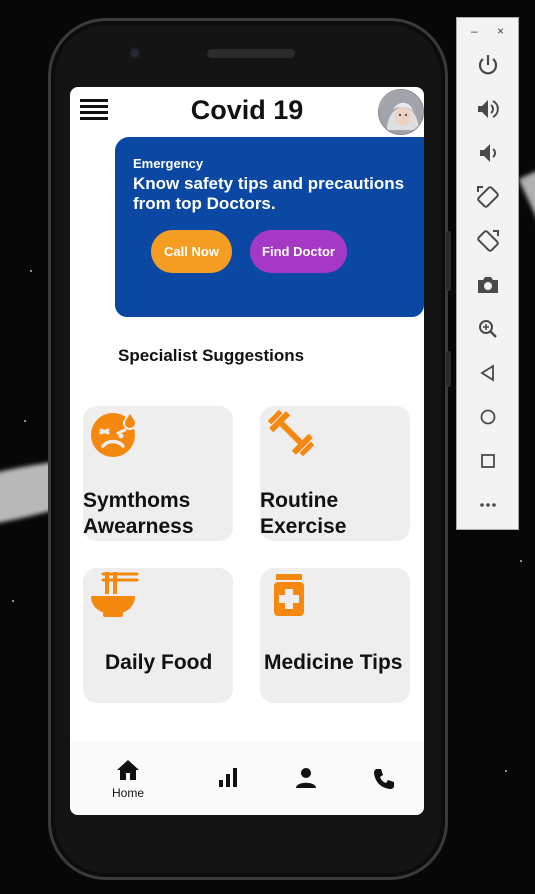  What do you see at coordinates (500, 31) in the screenshot?
I see `close-button: ×` at bounding box center [500, 31].